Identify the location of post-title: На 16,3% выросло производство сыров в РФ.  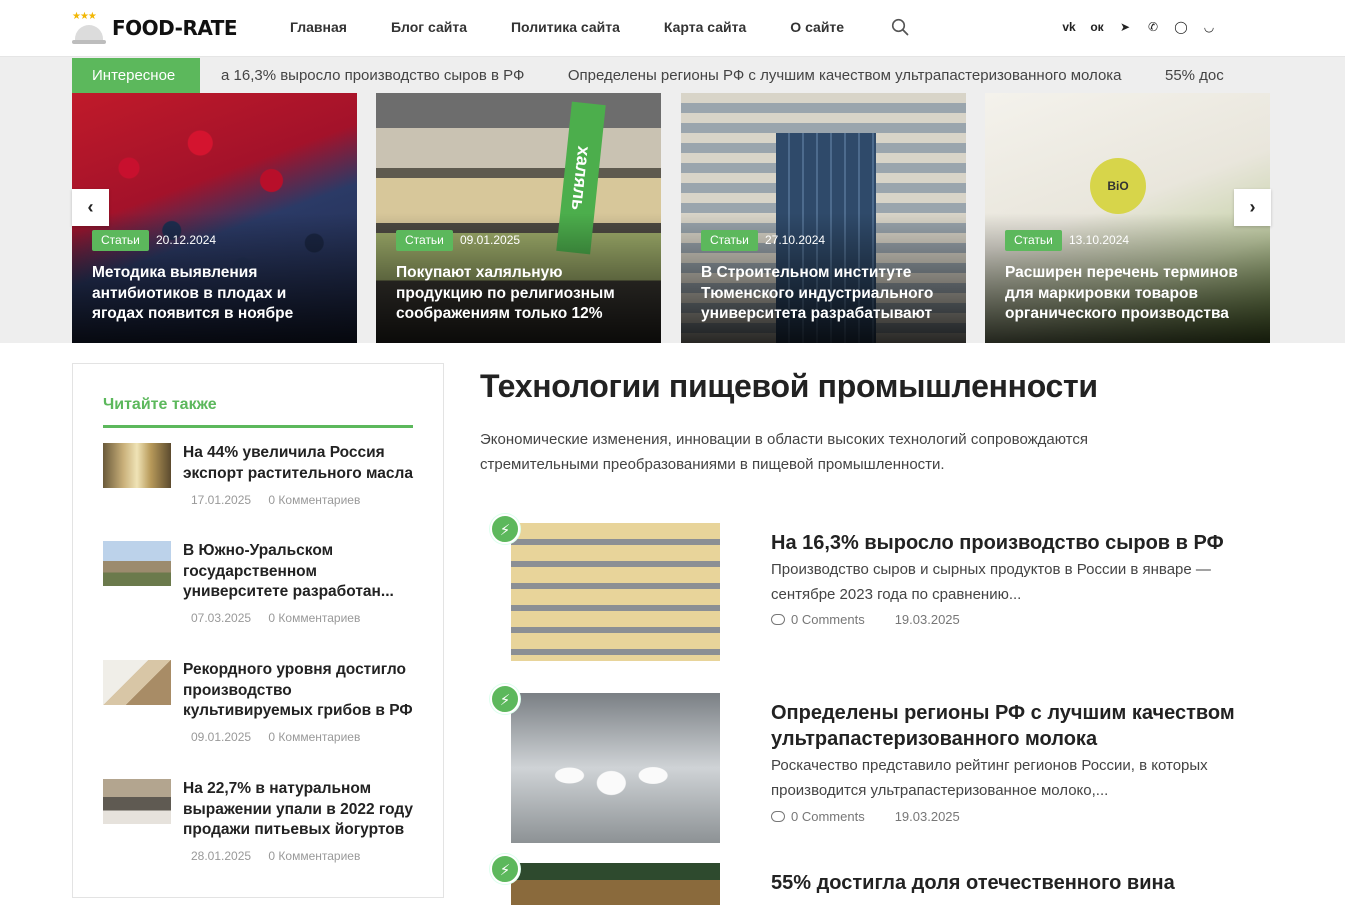
(1006, 543).